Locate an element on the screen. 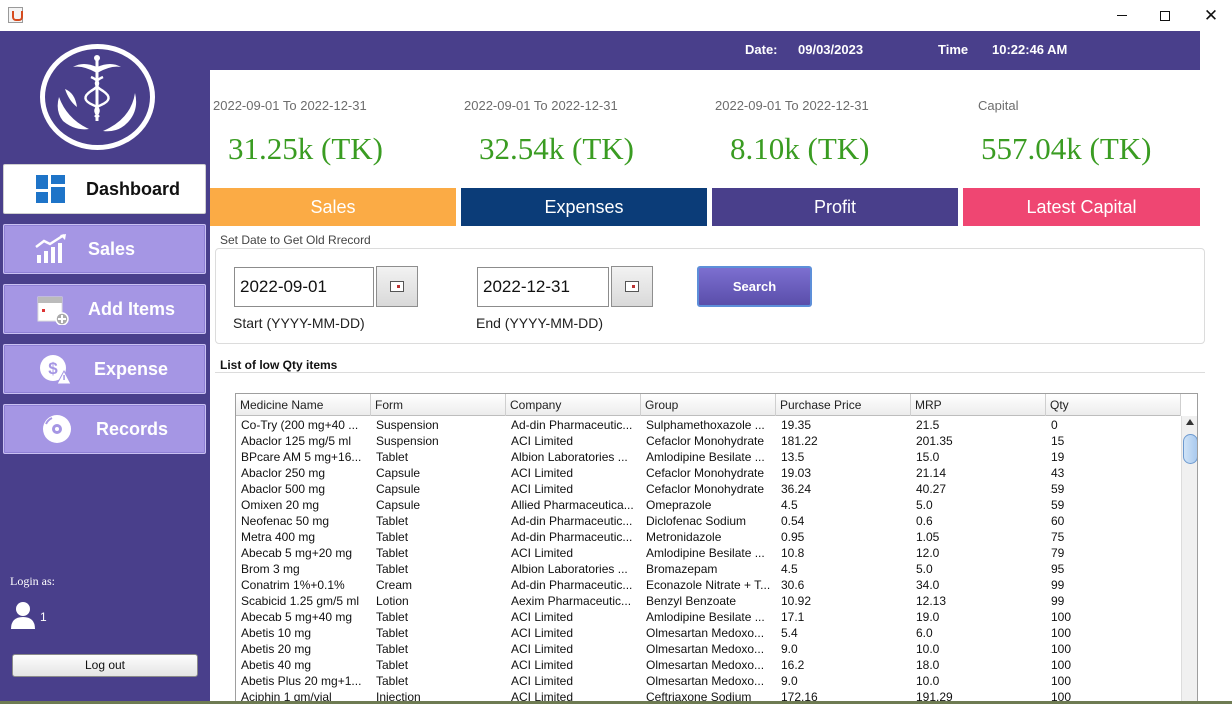 The height and width of the screenshot is (704, 1232). close-button: ✕ is located at coordinates (1210, 15).